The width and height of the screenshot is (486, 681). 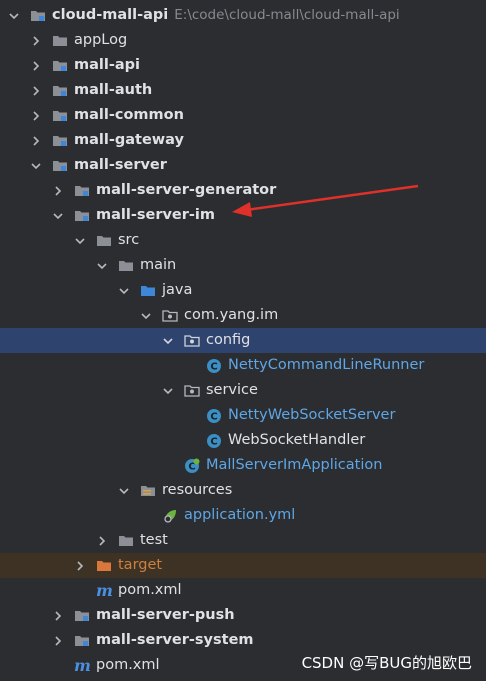 I want to click on tree-row-class-nettywebsocketserver: C NettyWebSocketServer, so click(x=243, y=415).